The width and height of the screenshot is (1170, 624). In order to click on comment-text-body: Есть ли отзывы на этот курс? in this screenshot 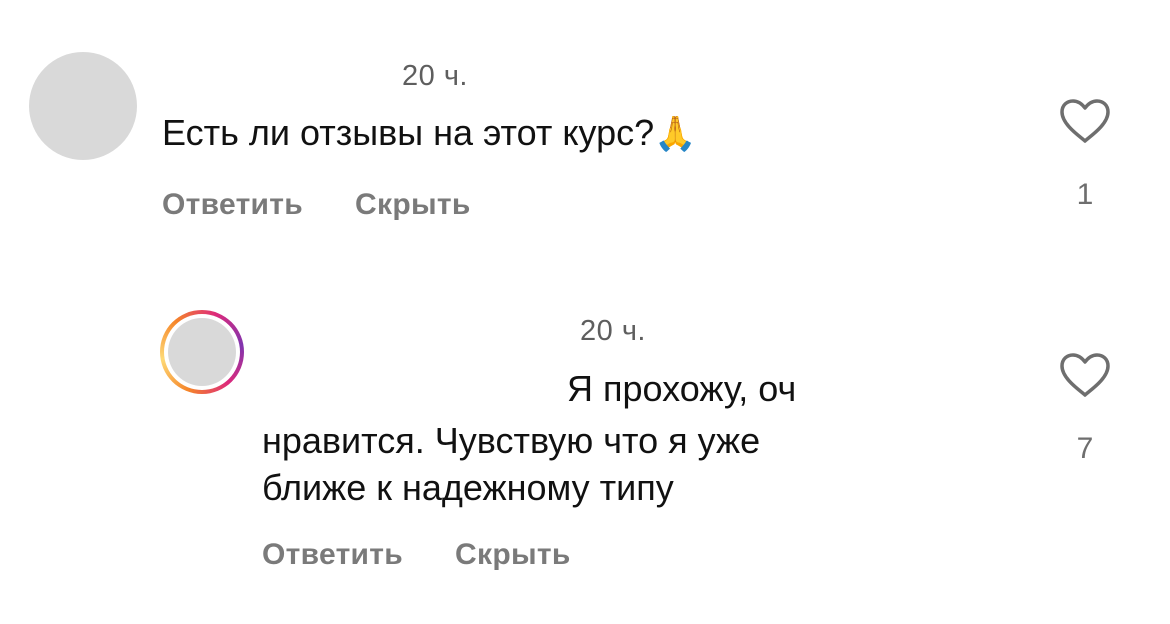, I will do `click(408, 132)`.